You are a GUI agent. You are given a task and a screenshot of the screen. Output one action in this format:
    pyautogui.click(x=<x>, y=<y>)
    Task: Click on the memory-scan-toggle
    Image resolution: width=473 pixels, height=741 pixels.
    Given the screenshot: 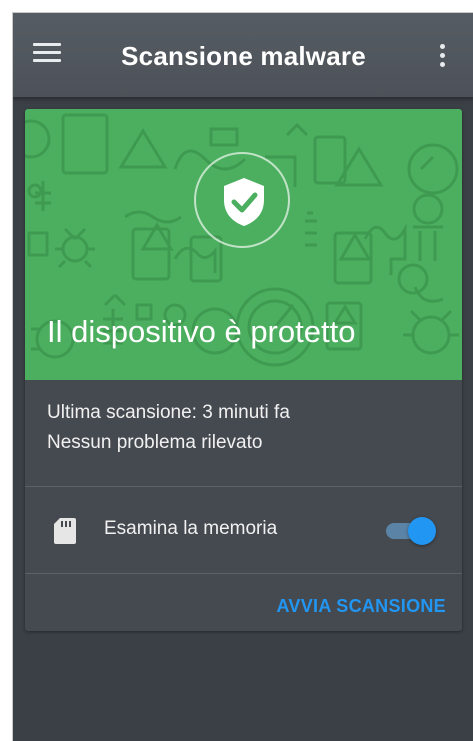 What is the action you would take?
    pyautogui.click(x=412, y=531)
    